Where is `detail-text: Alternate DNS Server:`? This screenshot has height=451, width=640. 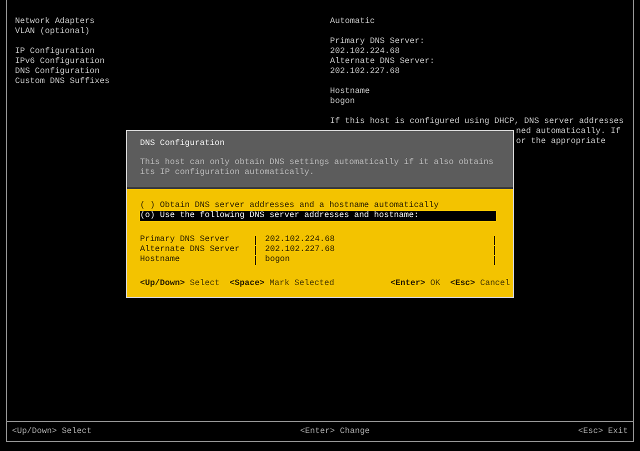
detail-text: Alternate DNS Server: is located at coordinates (383, 62).